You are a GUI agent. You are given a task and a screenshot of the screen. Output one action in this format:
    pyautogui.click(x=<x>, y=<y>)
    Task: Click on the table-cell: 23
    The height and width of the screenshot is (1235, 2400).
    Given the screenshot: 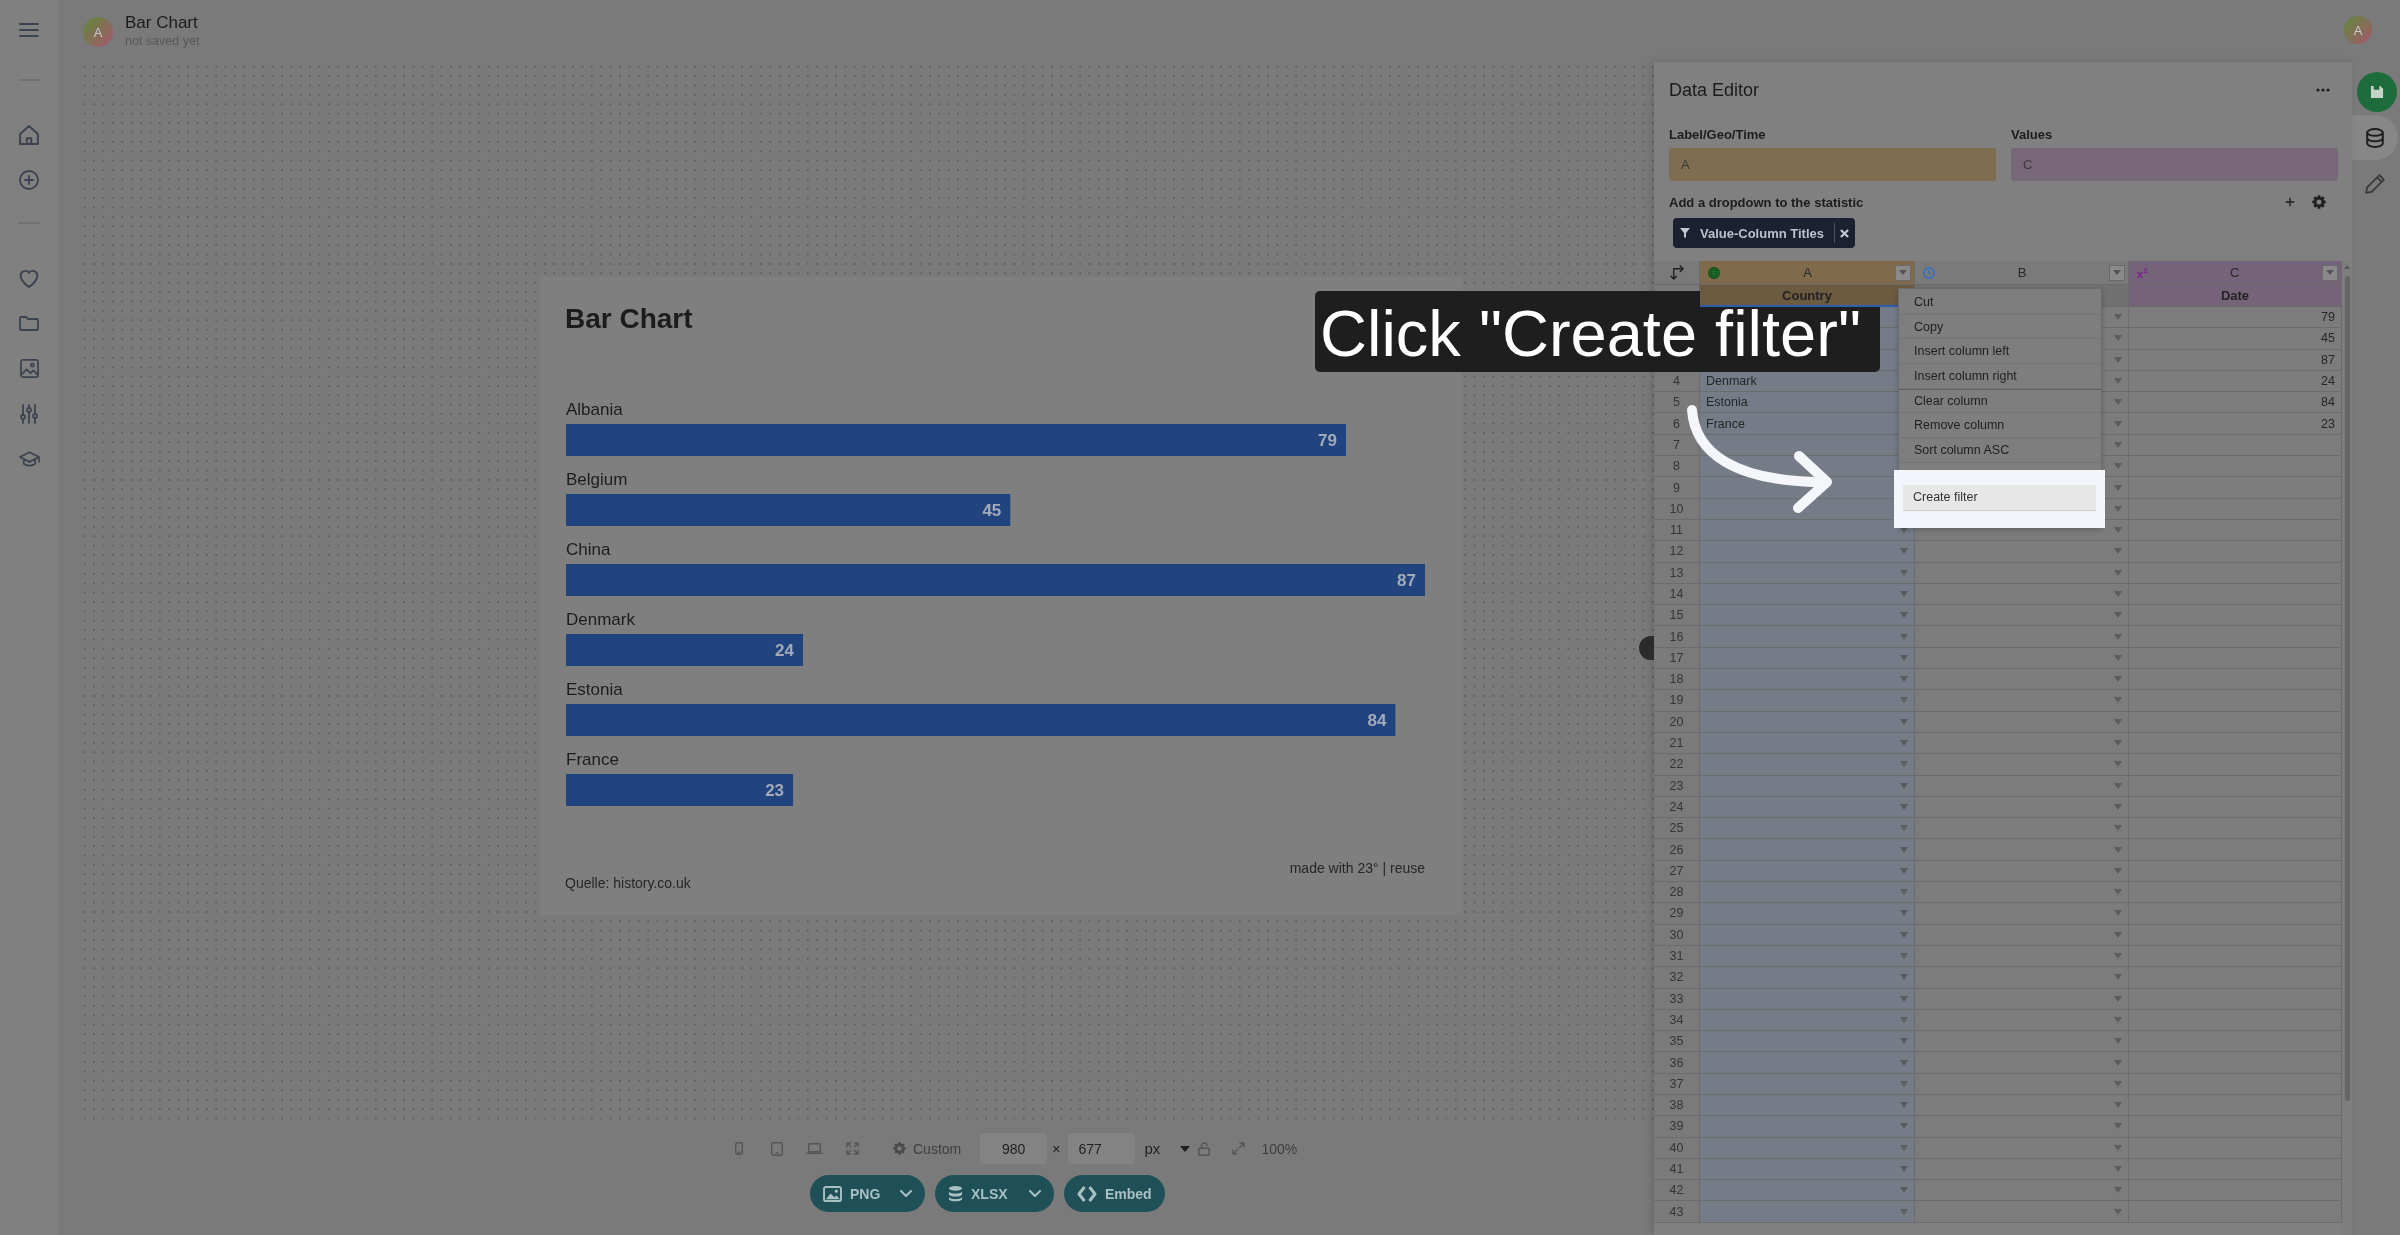 What is the action you would take?
    pyautogui.click(x=2235, y=424)
    